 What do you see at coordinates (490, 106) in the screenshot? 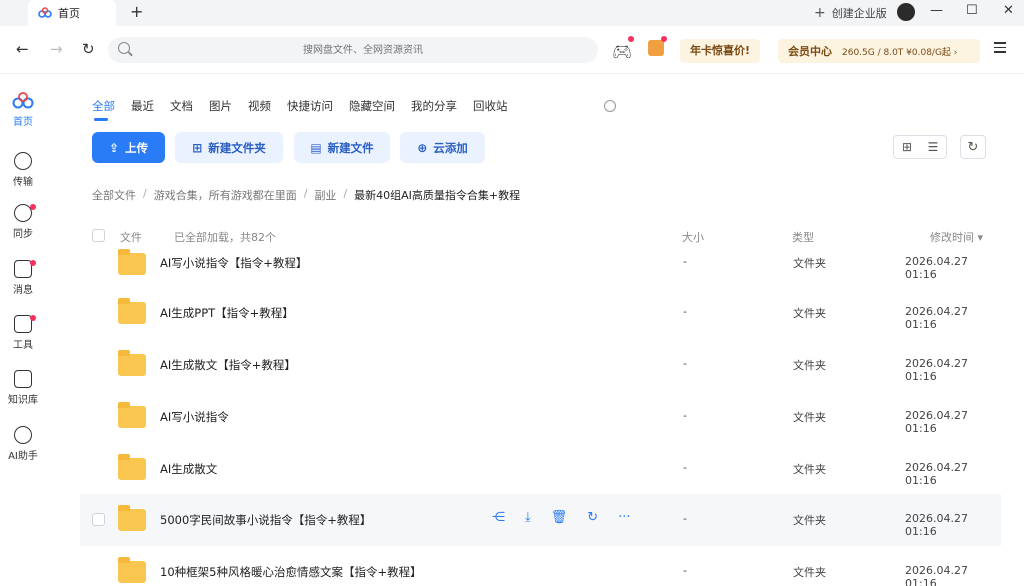
I see `tab-recycle-bin: 回收站` at bounding box center [490, 106].